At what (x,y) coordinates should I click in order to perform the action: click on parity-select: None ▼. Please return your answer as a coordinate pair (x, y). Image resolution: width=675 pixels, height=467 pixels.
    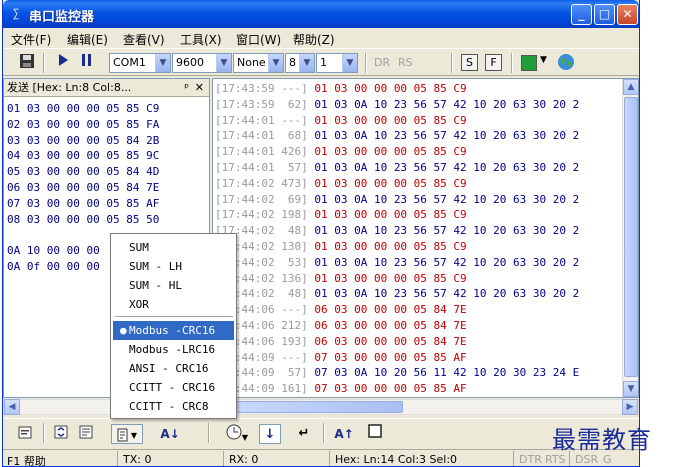
    Looking at the image, I should click on (258, 63).